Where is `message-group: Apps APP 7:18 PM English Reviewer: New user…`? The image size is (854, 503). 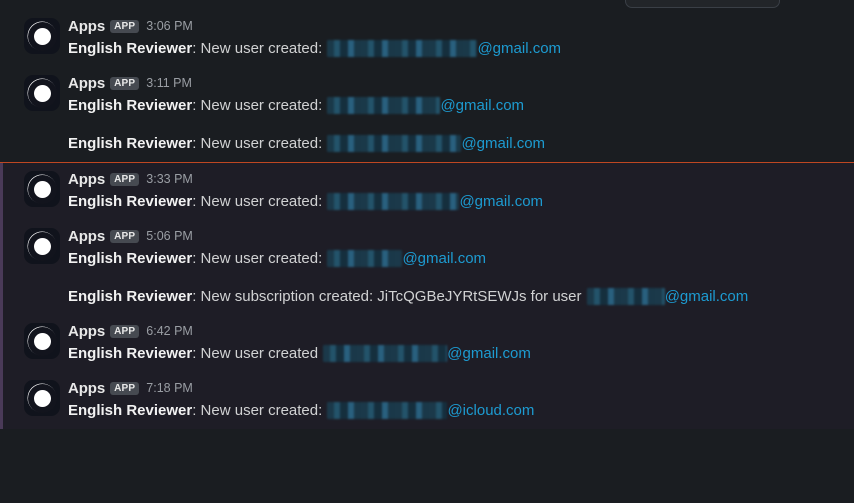
message-group: Apps APP 7:18 PM English Reviewer: New user… is located at coordinates (427, 400).